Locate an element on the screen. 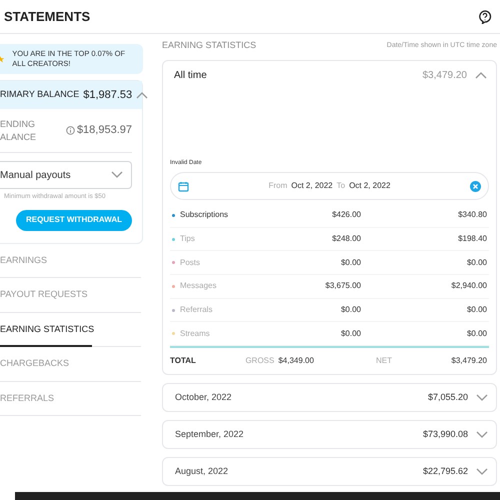 The height and width of the screenshot is (500, 500). net-amount: $2,940.00 is located at coordinates (469, 286).